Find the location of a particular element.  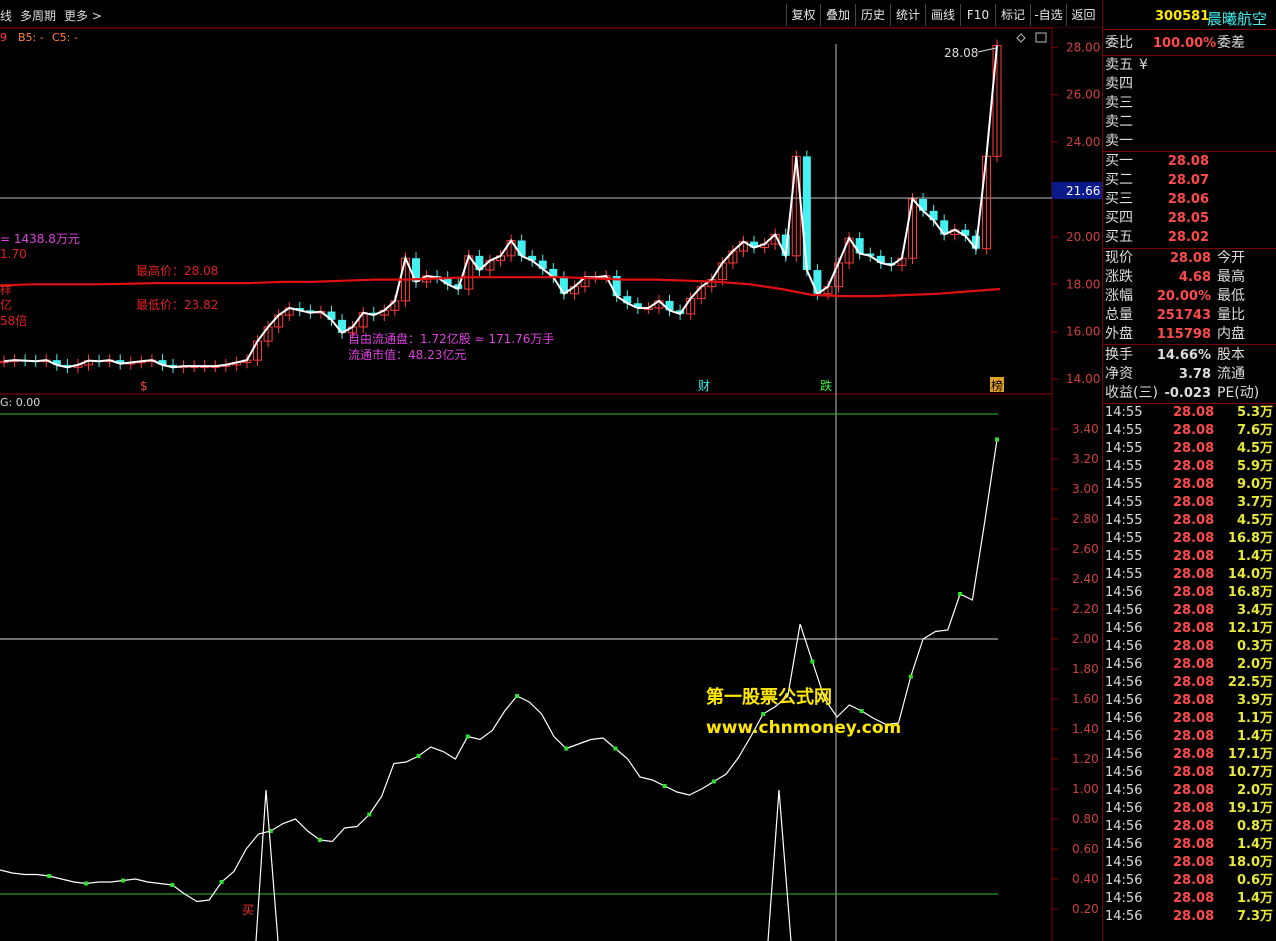

stock-name: 晨曦航空 is located at coordinates (1237, 19).